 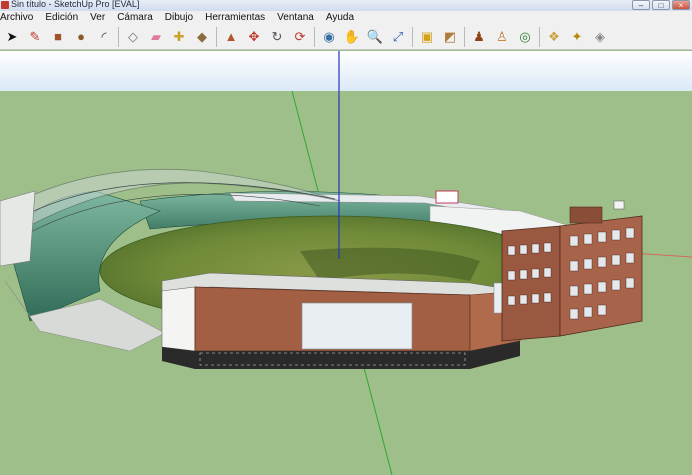 I want to click on menu-dibujo: Dibujo, so click(x=181, y=17).